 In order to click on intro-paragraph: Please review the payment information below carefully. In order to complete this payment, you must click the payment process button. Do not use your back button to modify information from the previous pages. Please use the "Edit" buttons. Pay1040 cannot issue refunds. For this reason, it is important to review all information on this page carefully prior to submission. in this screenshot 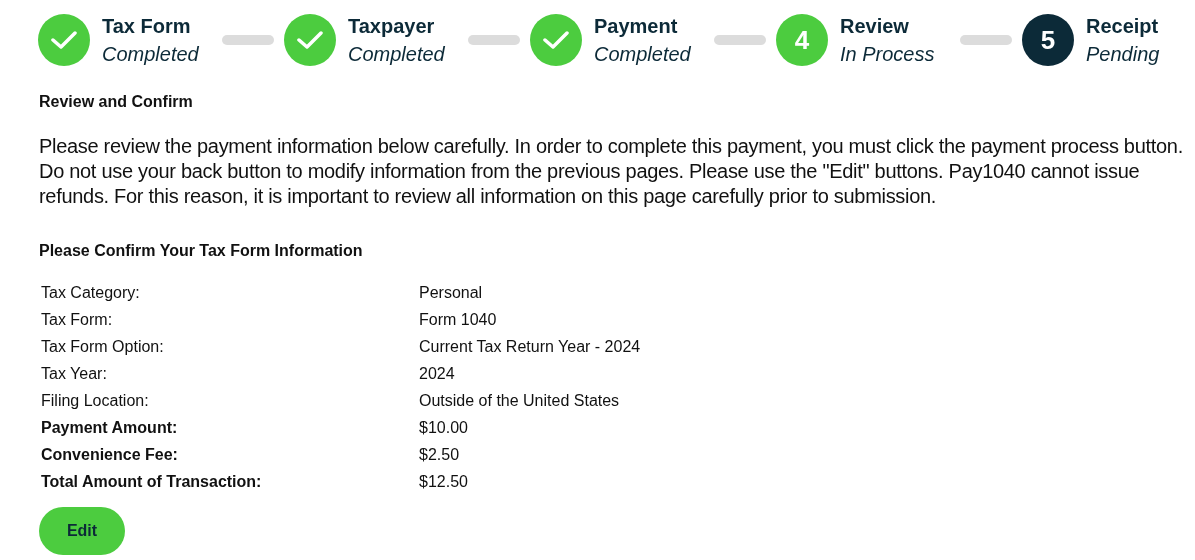, I will do `click(611, 171)`.